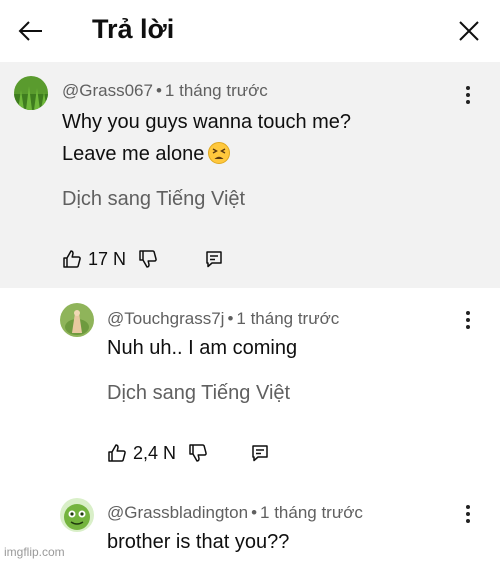  I want to click on arrow-left-icon, so click(30, 31).